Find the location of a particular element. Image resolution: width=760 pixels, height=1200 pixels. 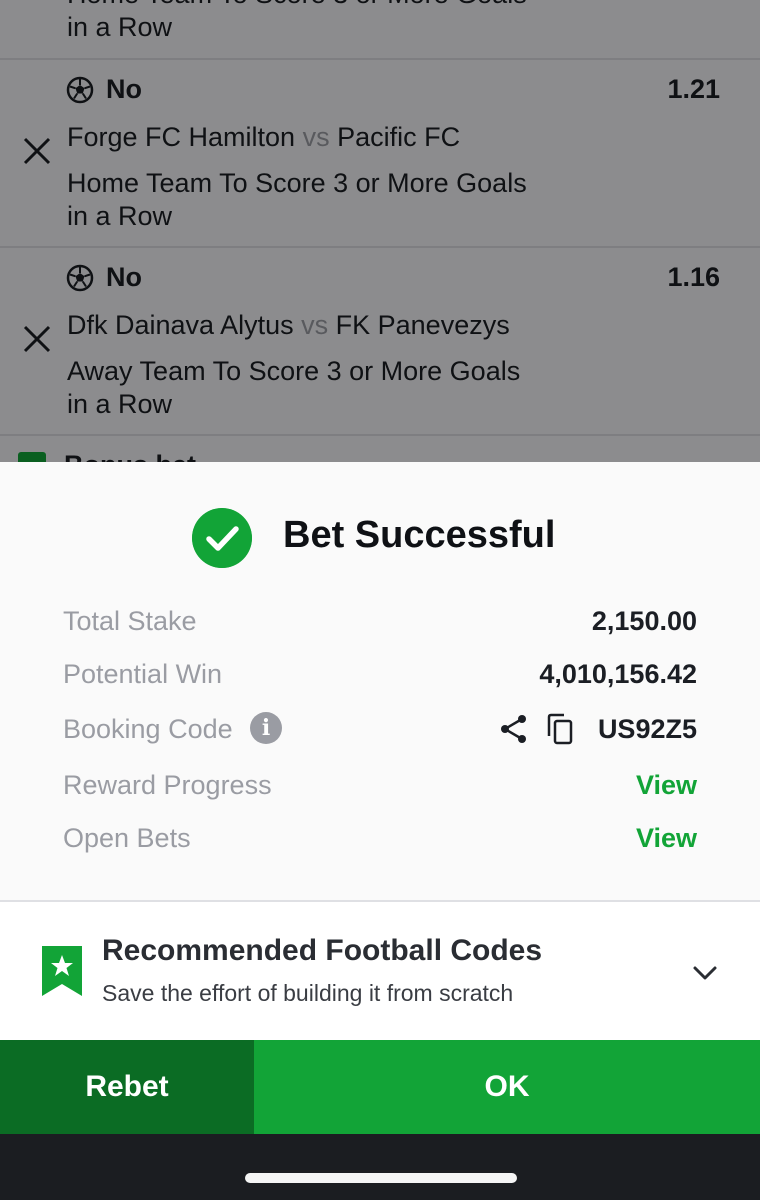

home-indicator is located at coordinates (381, 1178).